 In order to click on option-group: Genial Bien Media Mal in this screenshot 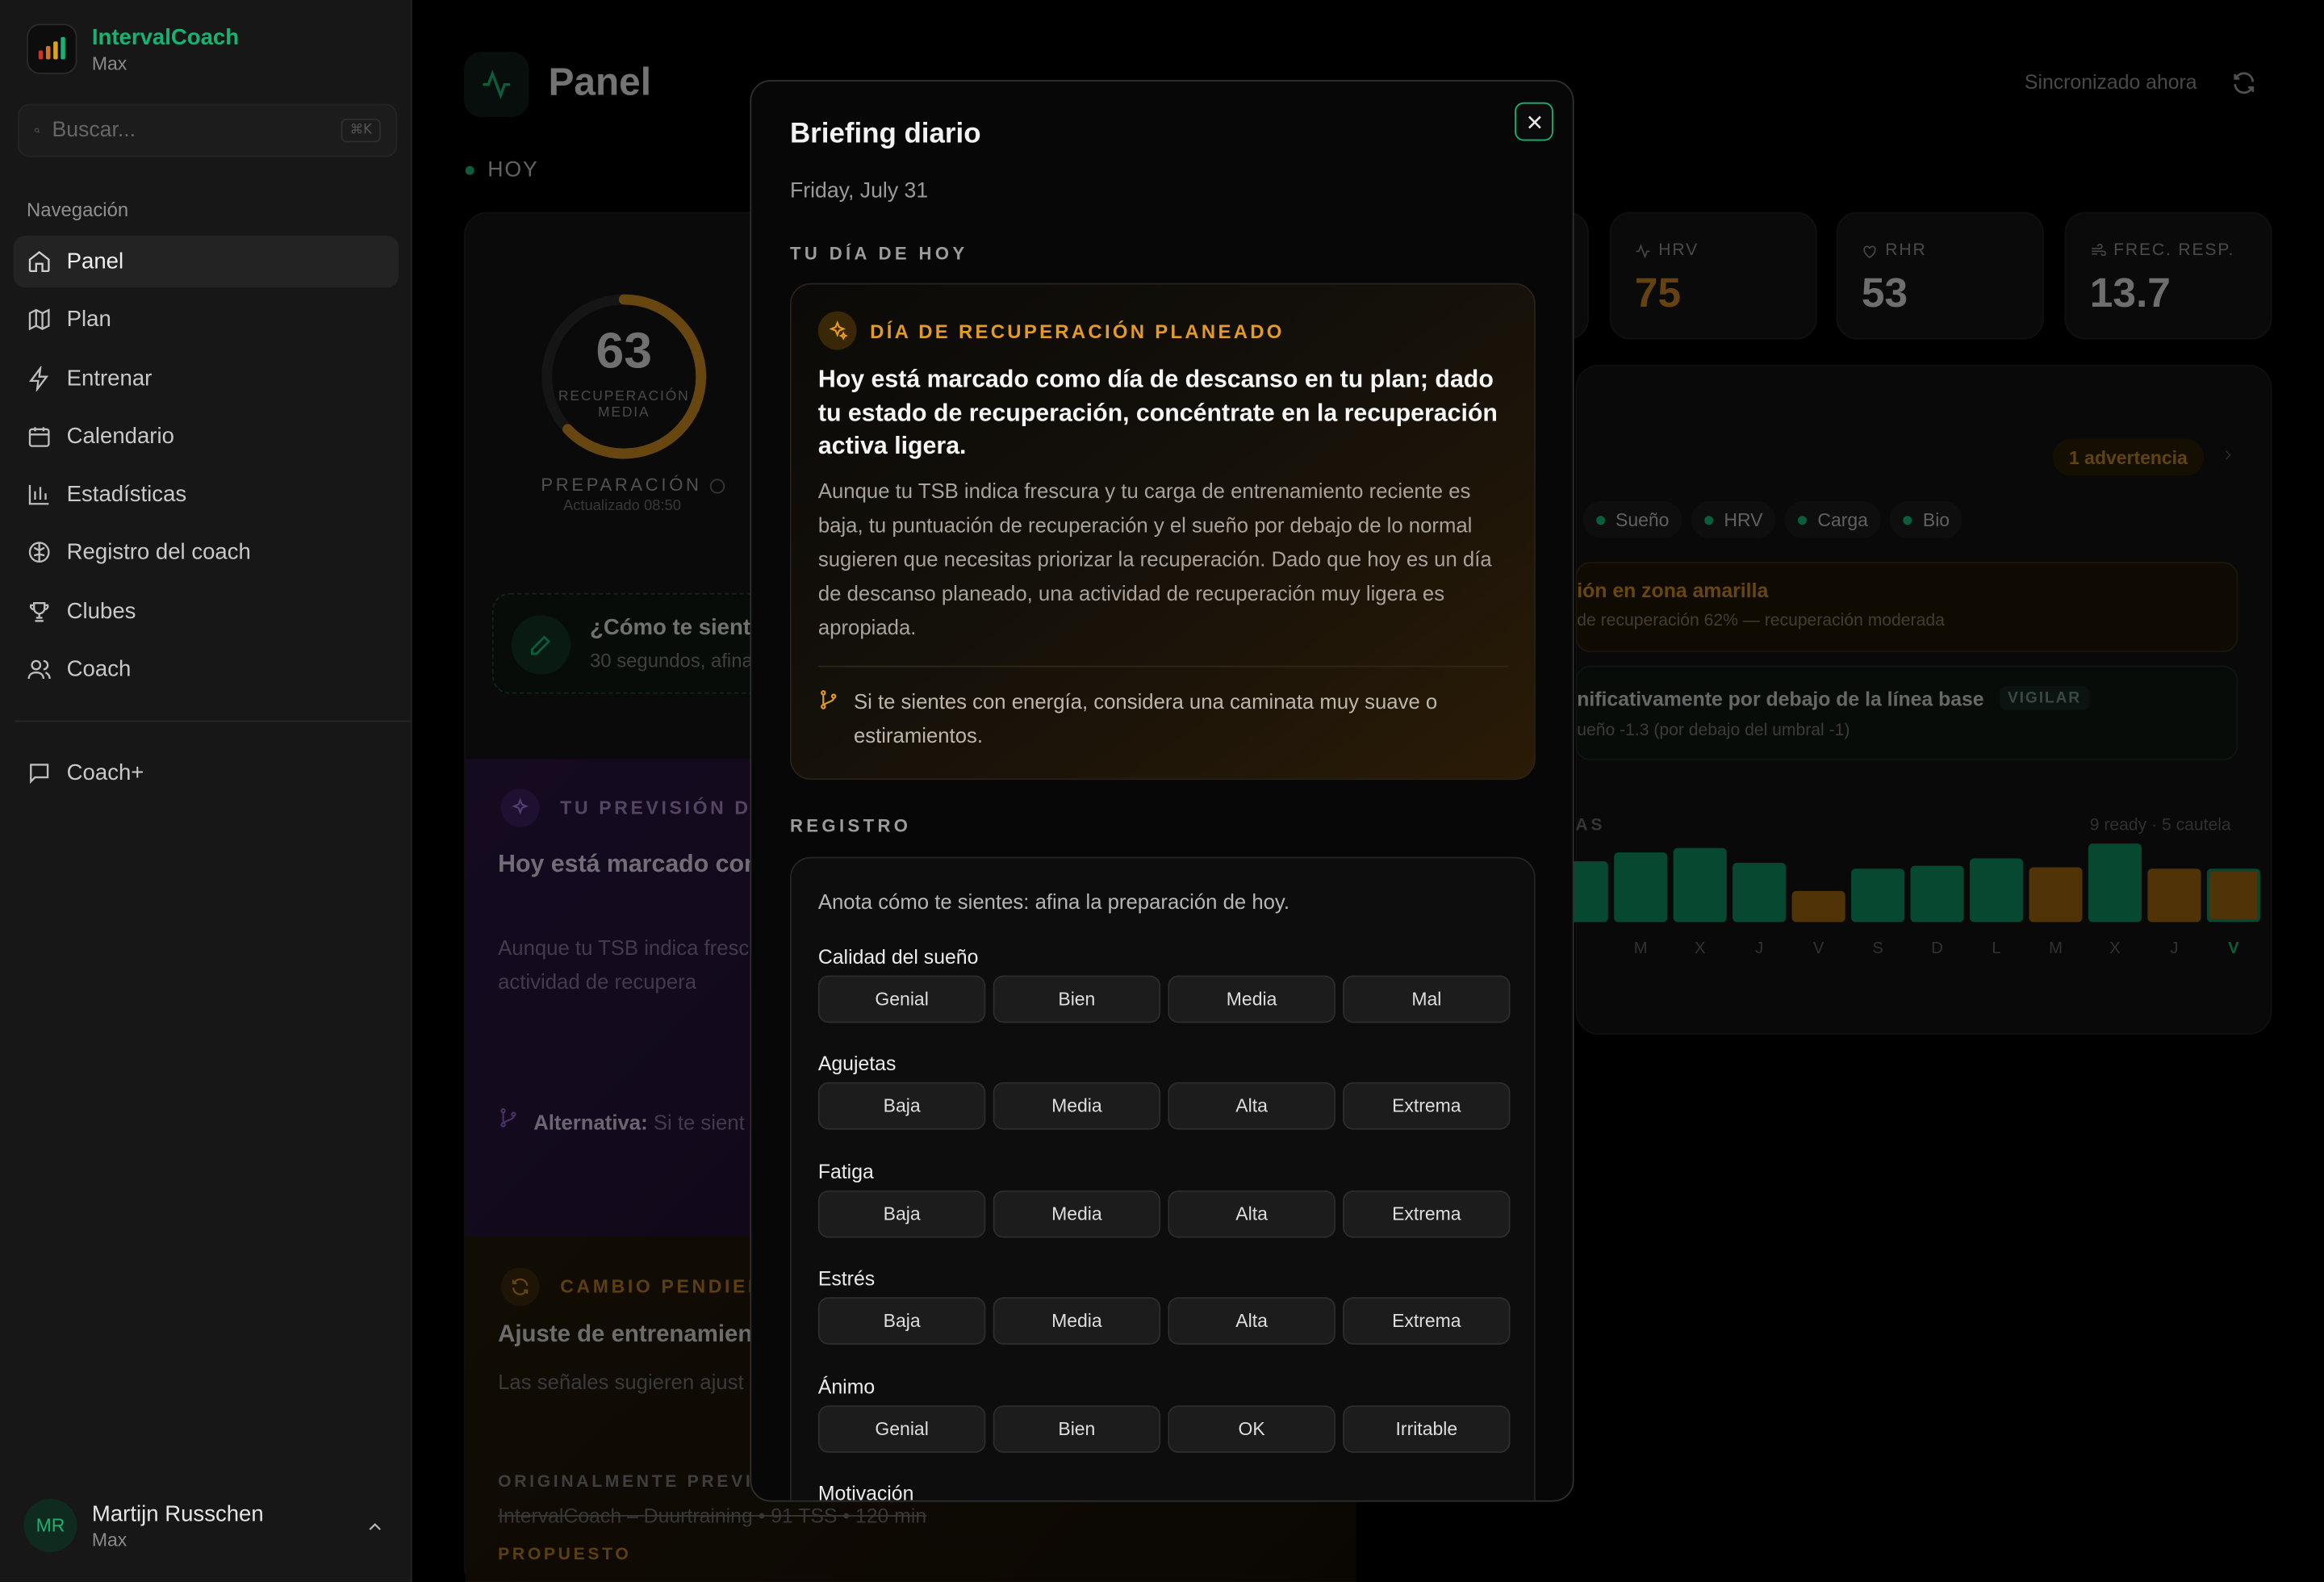, I will do `click(1164, 999)`.